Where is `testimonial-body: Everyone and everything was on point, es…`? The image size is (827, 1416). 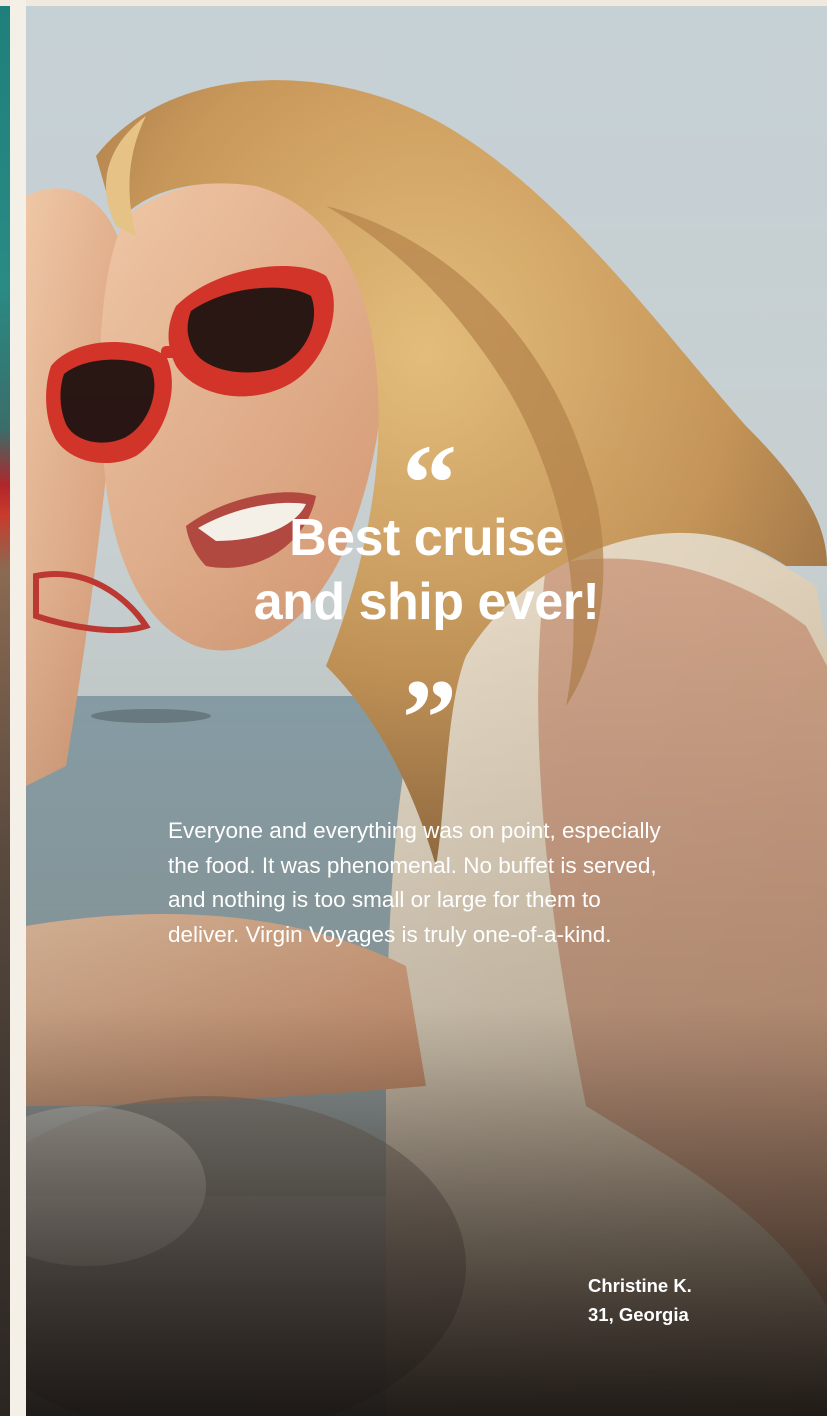
testimonial-body: Everyone and everything was on point, es… is located at coordinates (414, 882).